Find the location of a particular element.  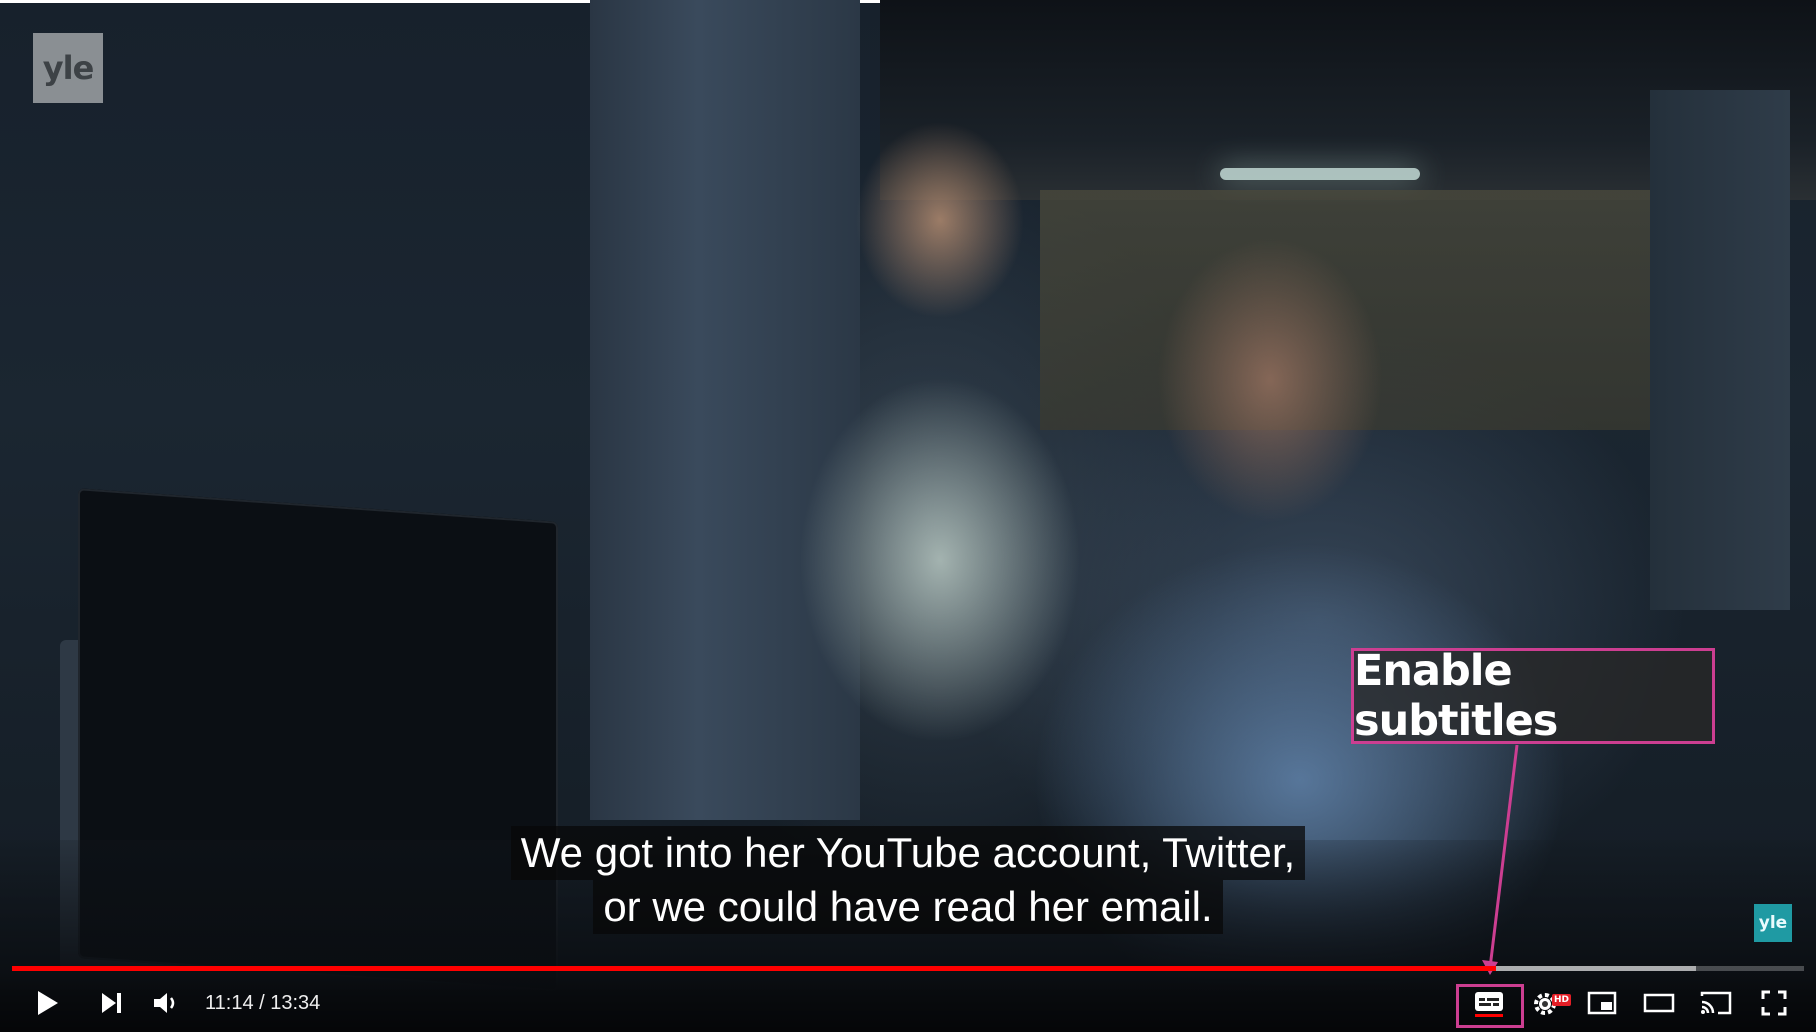

cast-button is located at coordinates (1716, 1003).